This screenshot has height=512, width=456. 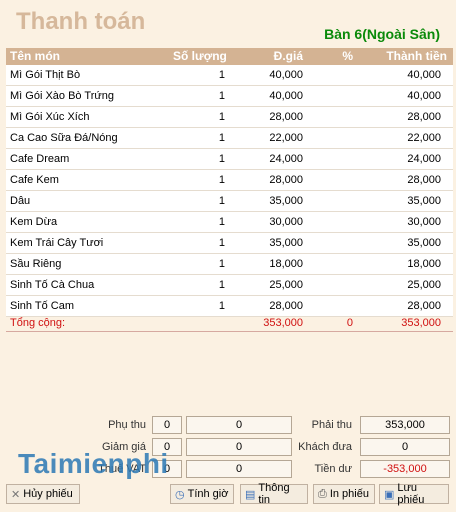 I want to click on col-price-header: Đ.giá, so click(x=288, y=56).